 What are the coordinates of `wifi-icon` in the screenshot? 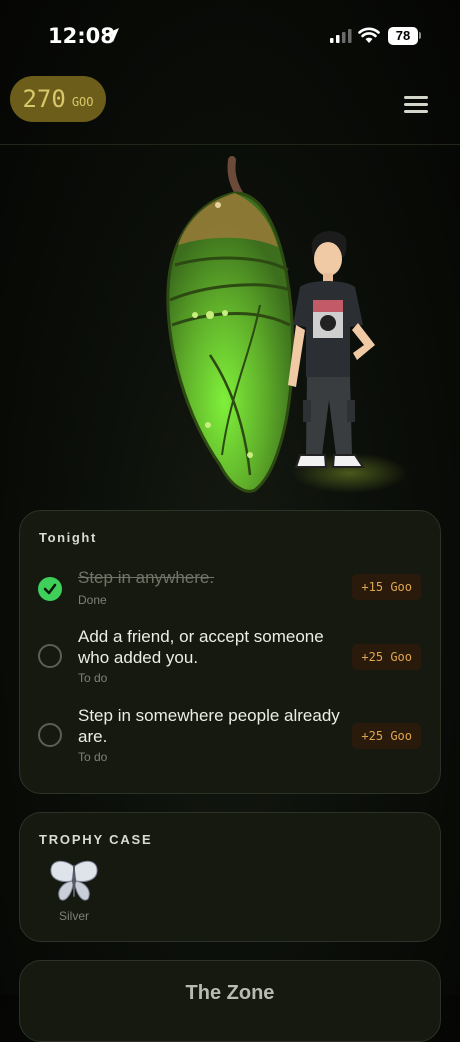 It's located at (369, 35).